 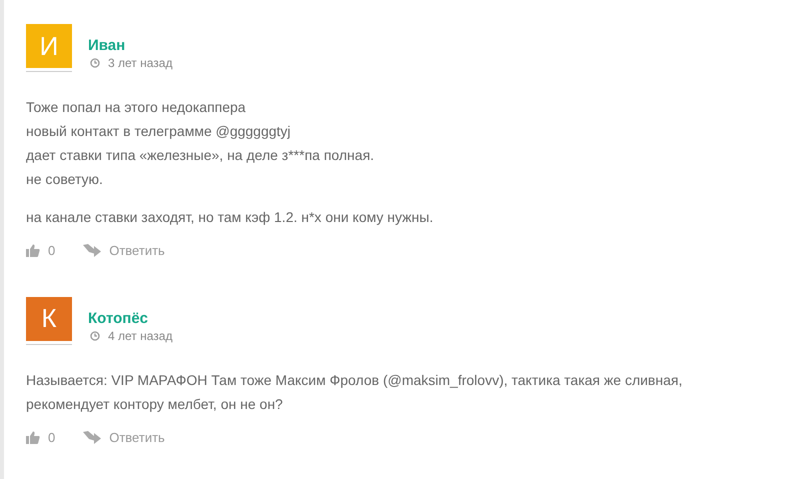 I want to click on avatar: И, so click(x=49, y=46).